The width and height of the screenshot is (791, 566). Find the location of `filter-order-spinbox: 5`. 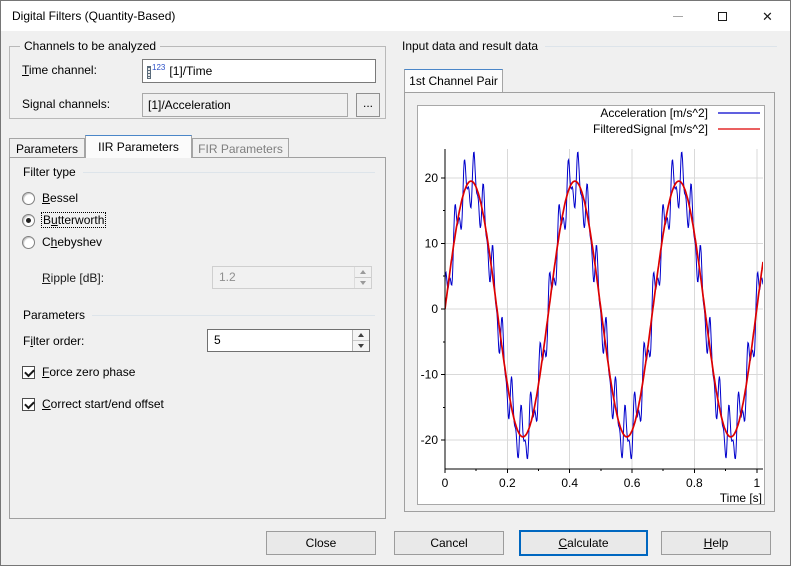

filter-order-spinbox: 5 is located at coordinates (288, 340).